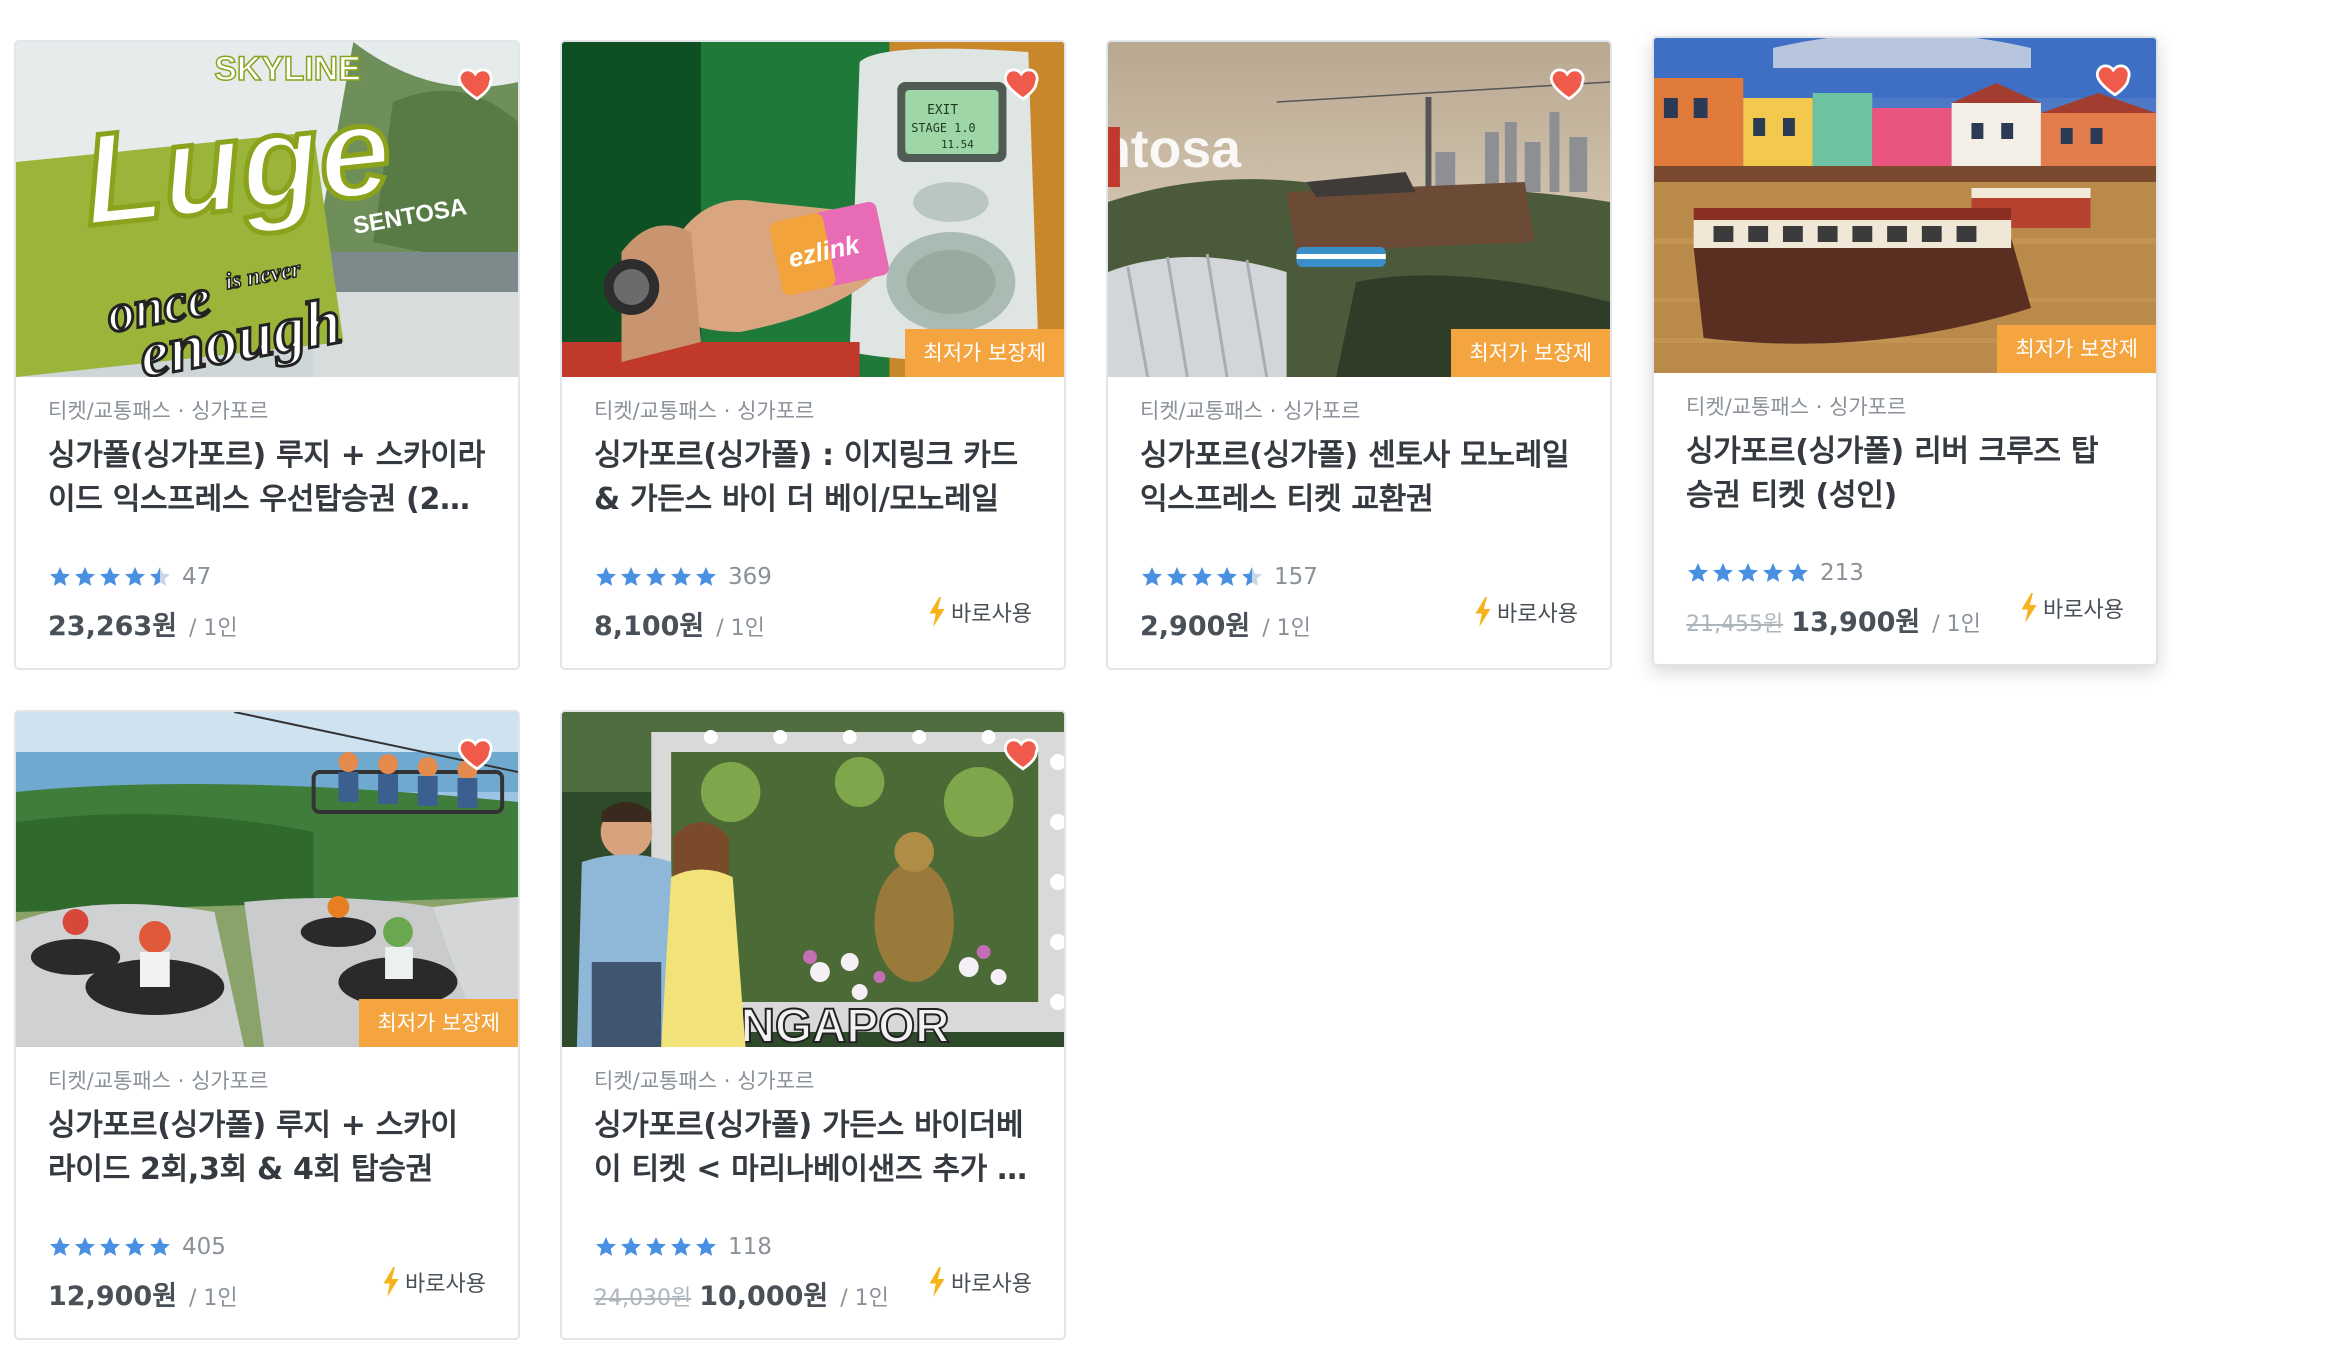 Image resolution: width=2327 pixels, height=1355 pixels. What do you see at coordinates (1359, 209) in the screenshot?
I see `product-image: ntosa 최저가 보장제` at bounding box center [1359, 209].